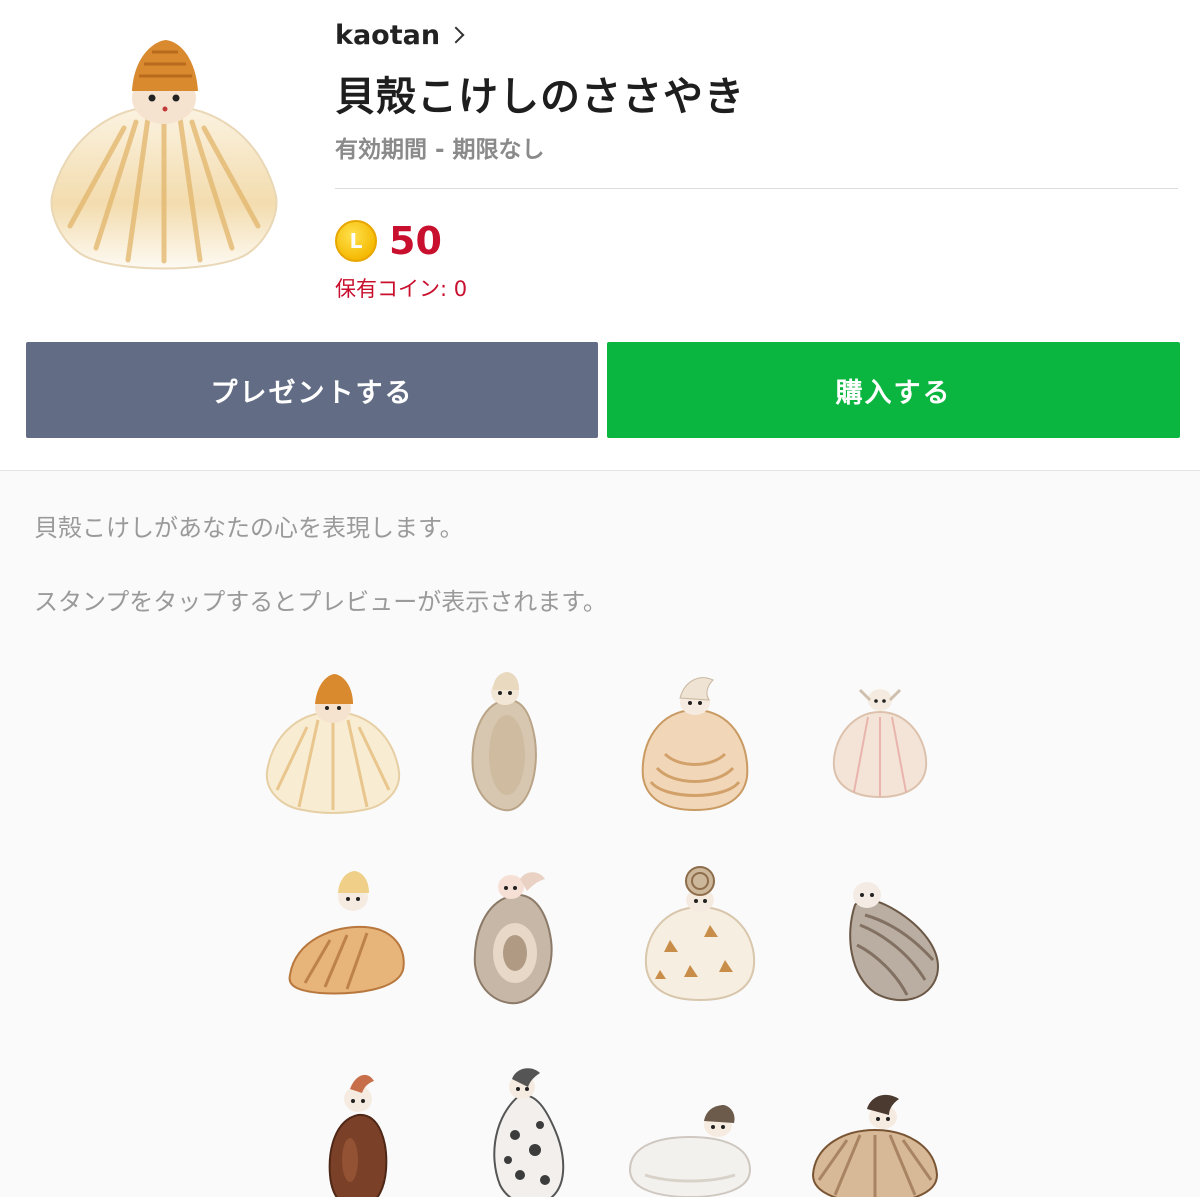 The width and height of the screenshot is (1200, 1197). Describe the element at coordinates (756, 35) in the screenshot. I see `author-link: kaotan` at that location.